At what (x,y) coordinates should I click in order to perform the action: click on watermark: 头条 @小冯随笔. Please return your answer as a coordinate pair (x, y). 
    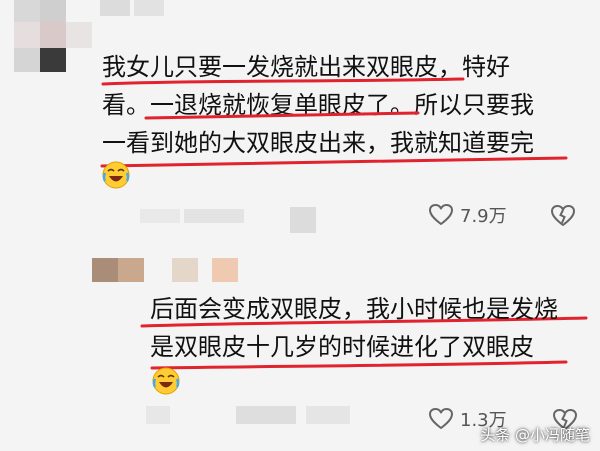
    Looking at the image, I should click on (535, 435).